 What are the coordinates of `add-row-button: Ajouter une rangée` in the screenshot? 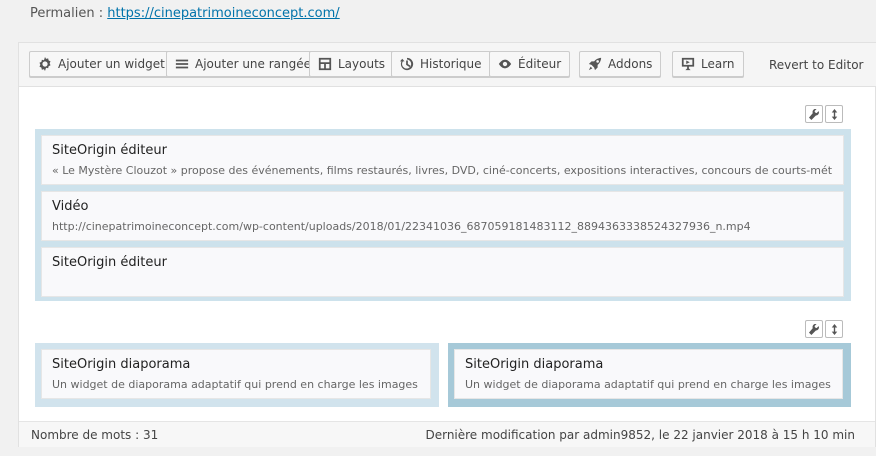 It's located at (243, 64).